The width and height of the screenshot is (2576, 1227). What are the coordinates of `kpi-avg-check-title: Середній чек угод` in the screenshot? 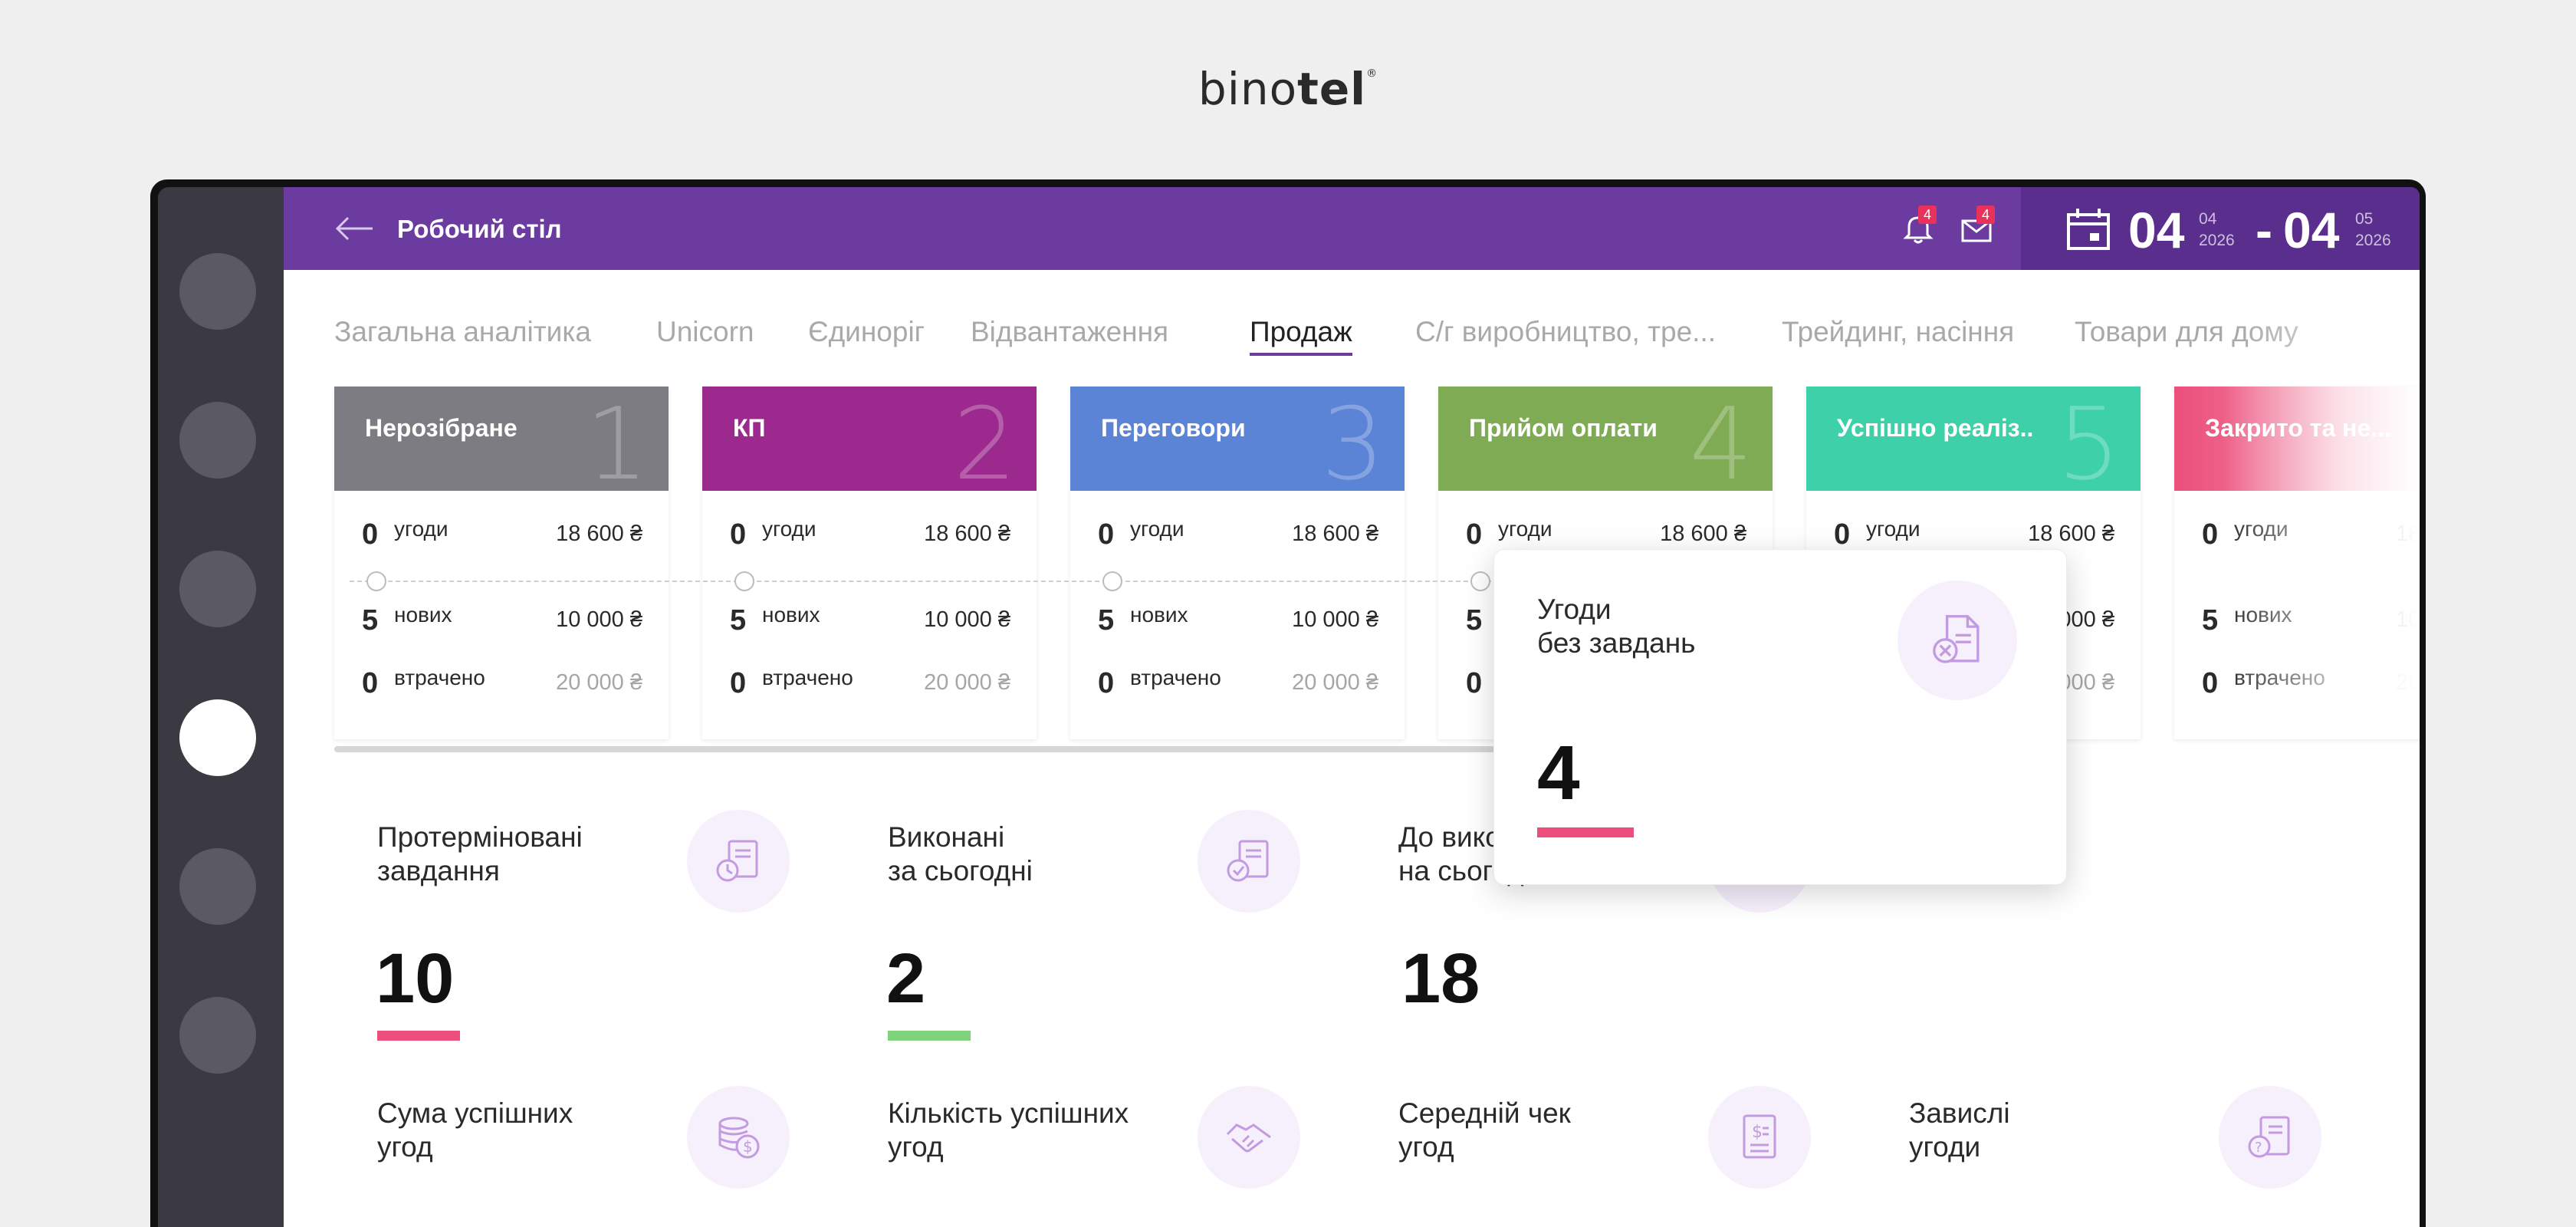 It's located at (1485, 1130).